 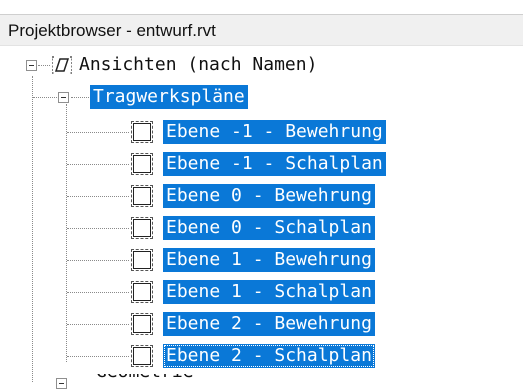 I want to click on cut-row: Geometrie, so click(x=176, y=378).